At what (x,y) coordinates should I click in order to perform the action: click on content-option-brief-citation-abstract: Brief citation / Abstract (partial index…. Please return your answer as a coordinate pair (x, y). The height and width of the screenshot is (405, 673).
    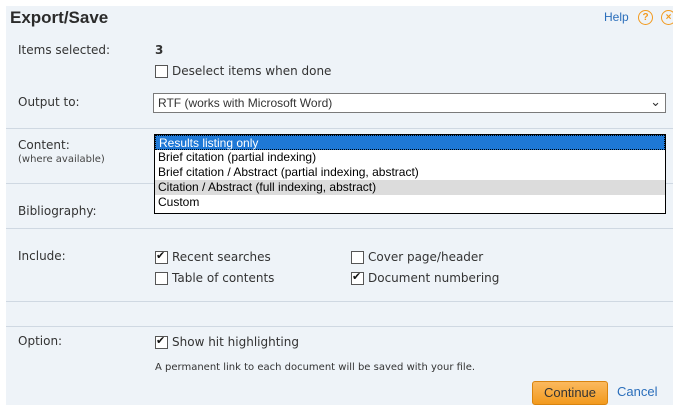
    Looking at the image, I should click on (410, 172).